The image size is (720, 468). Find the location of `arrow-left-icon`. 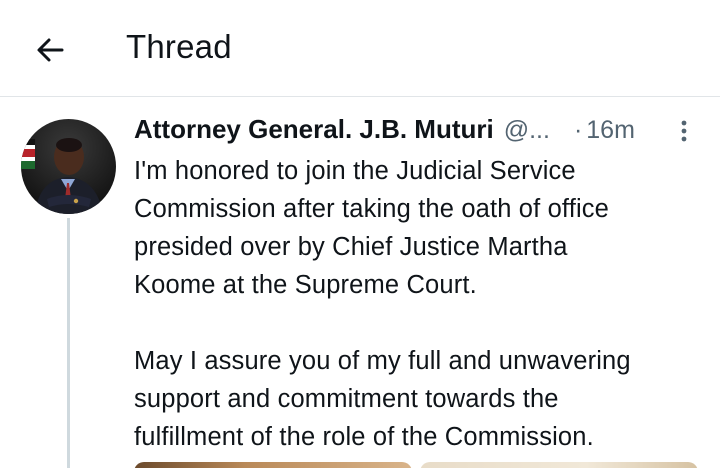

arrow-left-icon is located at coordinates (50, 50).